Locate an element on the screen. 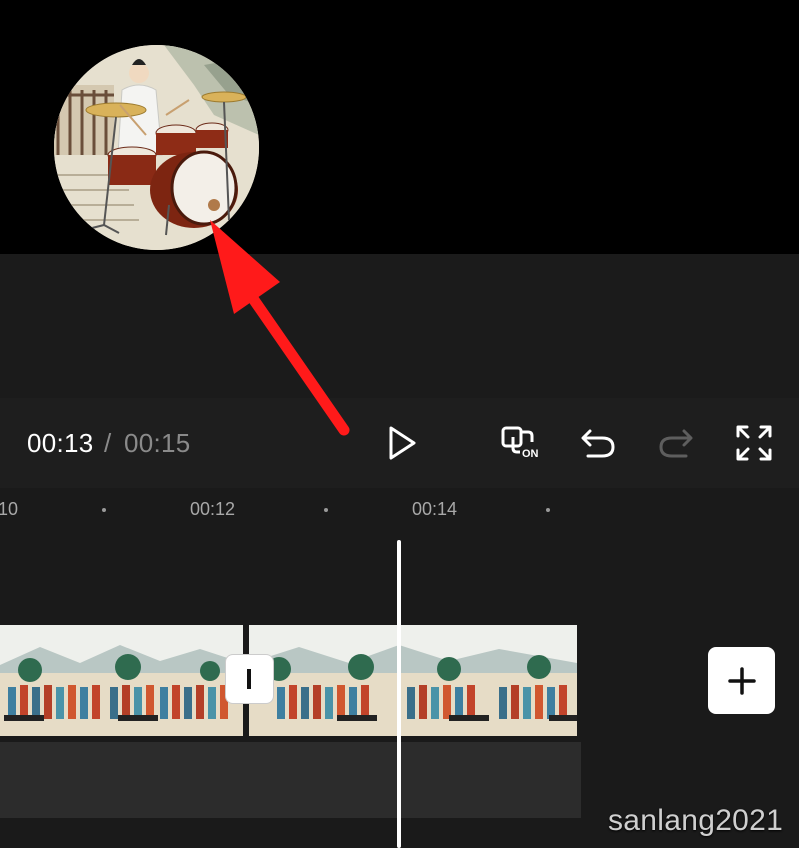  audio-track is located at coordinates (290, 780).